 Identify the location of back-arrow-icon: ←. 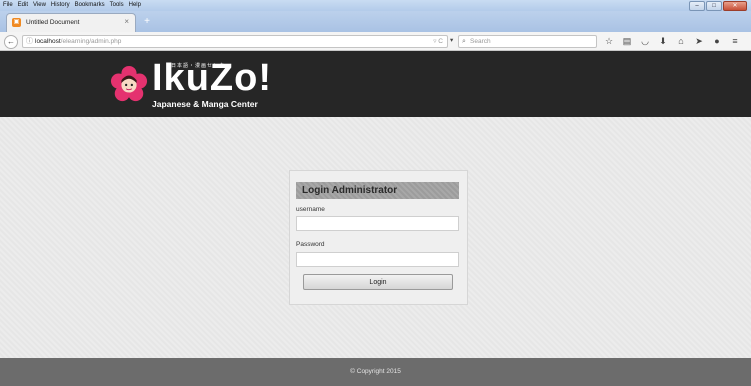
(11, 42).